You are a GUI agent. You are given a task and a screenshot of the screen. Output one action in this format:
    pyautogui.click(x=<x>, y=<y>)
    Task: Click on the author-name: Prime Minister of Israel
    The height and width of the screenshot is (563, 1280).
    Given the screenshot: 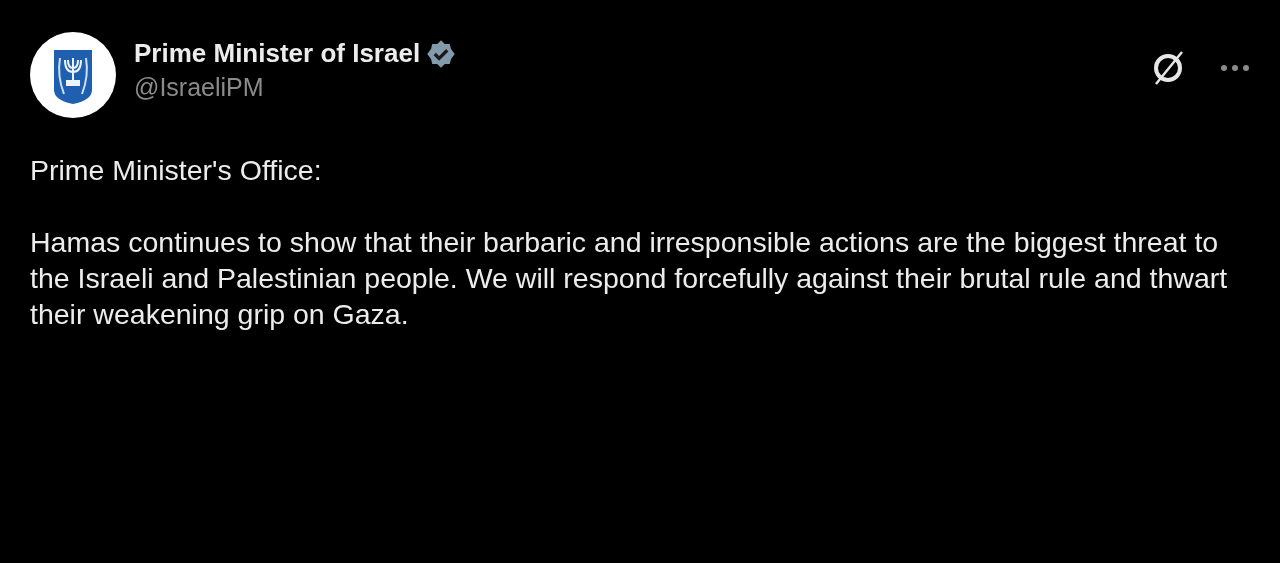 What is the action you would take?
    pyautogui.click(x=277, y=53)
    